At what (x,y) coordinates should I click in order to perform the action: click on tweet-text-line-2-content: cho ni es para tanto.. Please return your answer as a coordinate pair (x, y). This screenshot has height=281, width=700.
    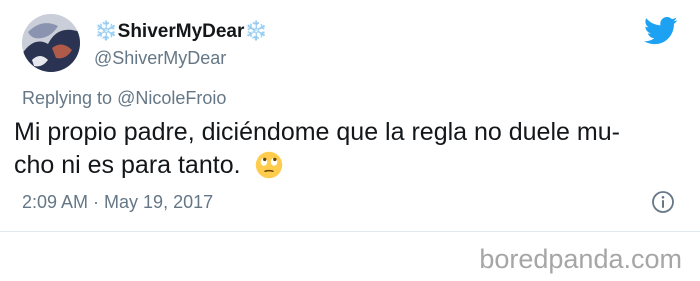
    Looking at the image, I should click on (127, 165).